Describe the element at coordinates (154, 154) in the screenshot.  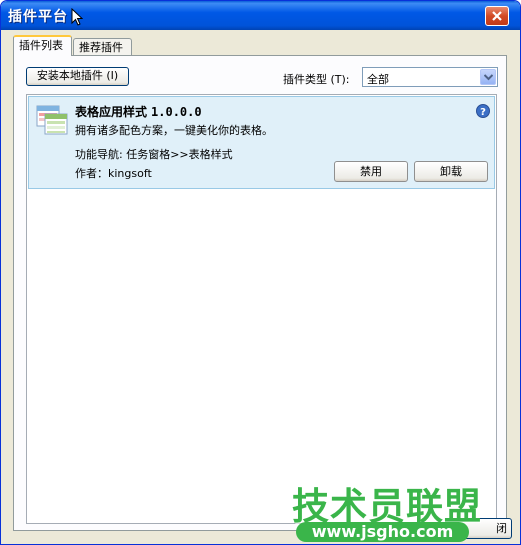
I see `plugin-nav-path: 功能导航: 任务窗格>>表格样式` at that location.